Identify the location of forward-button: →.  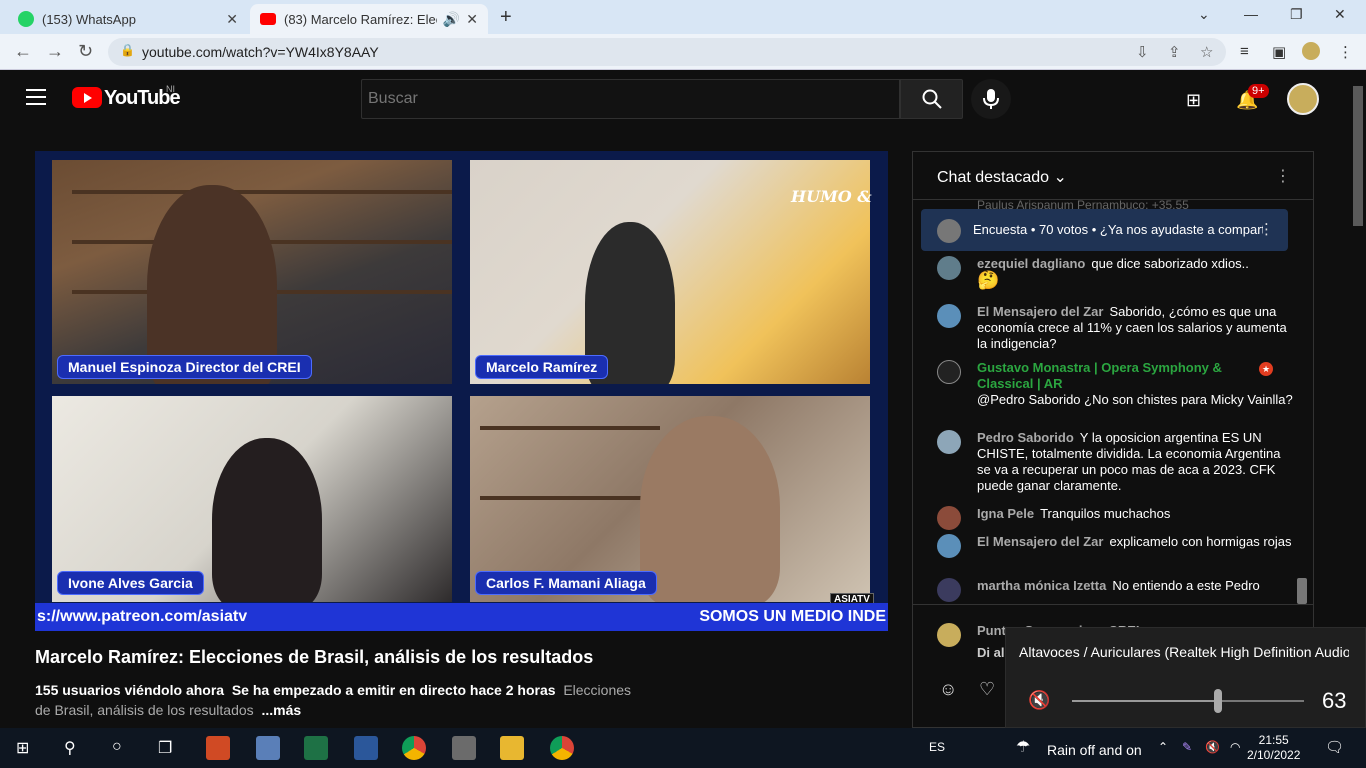
(55, 51).